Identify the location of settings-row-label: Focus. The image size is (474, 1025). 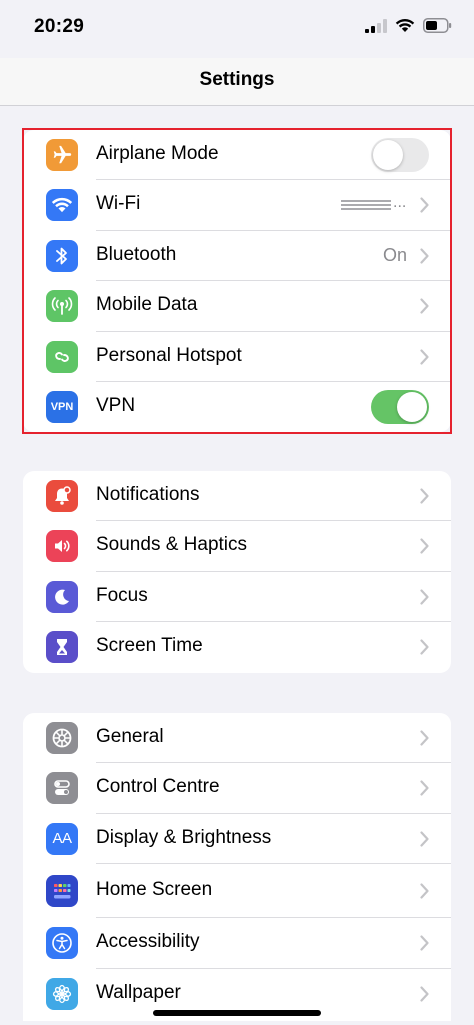
(122, 595).